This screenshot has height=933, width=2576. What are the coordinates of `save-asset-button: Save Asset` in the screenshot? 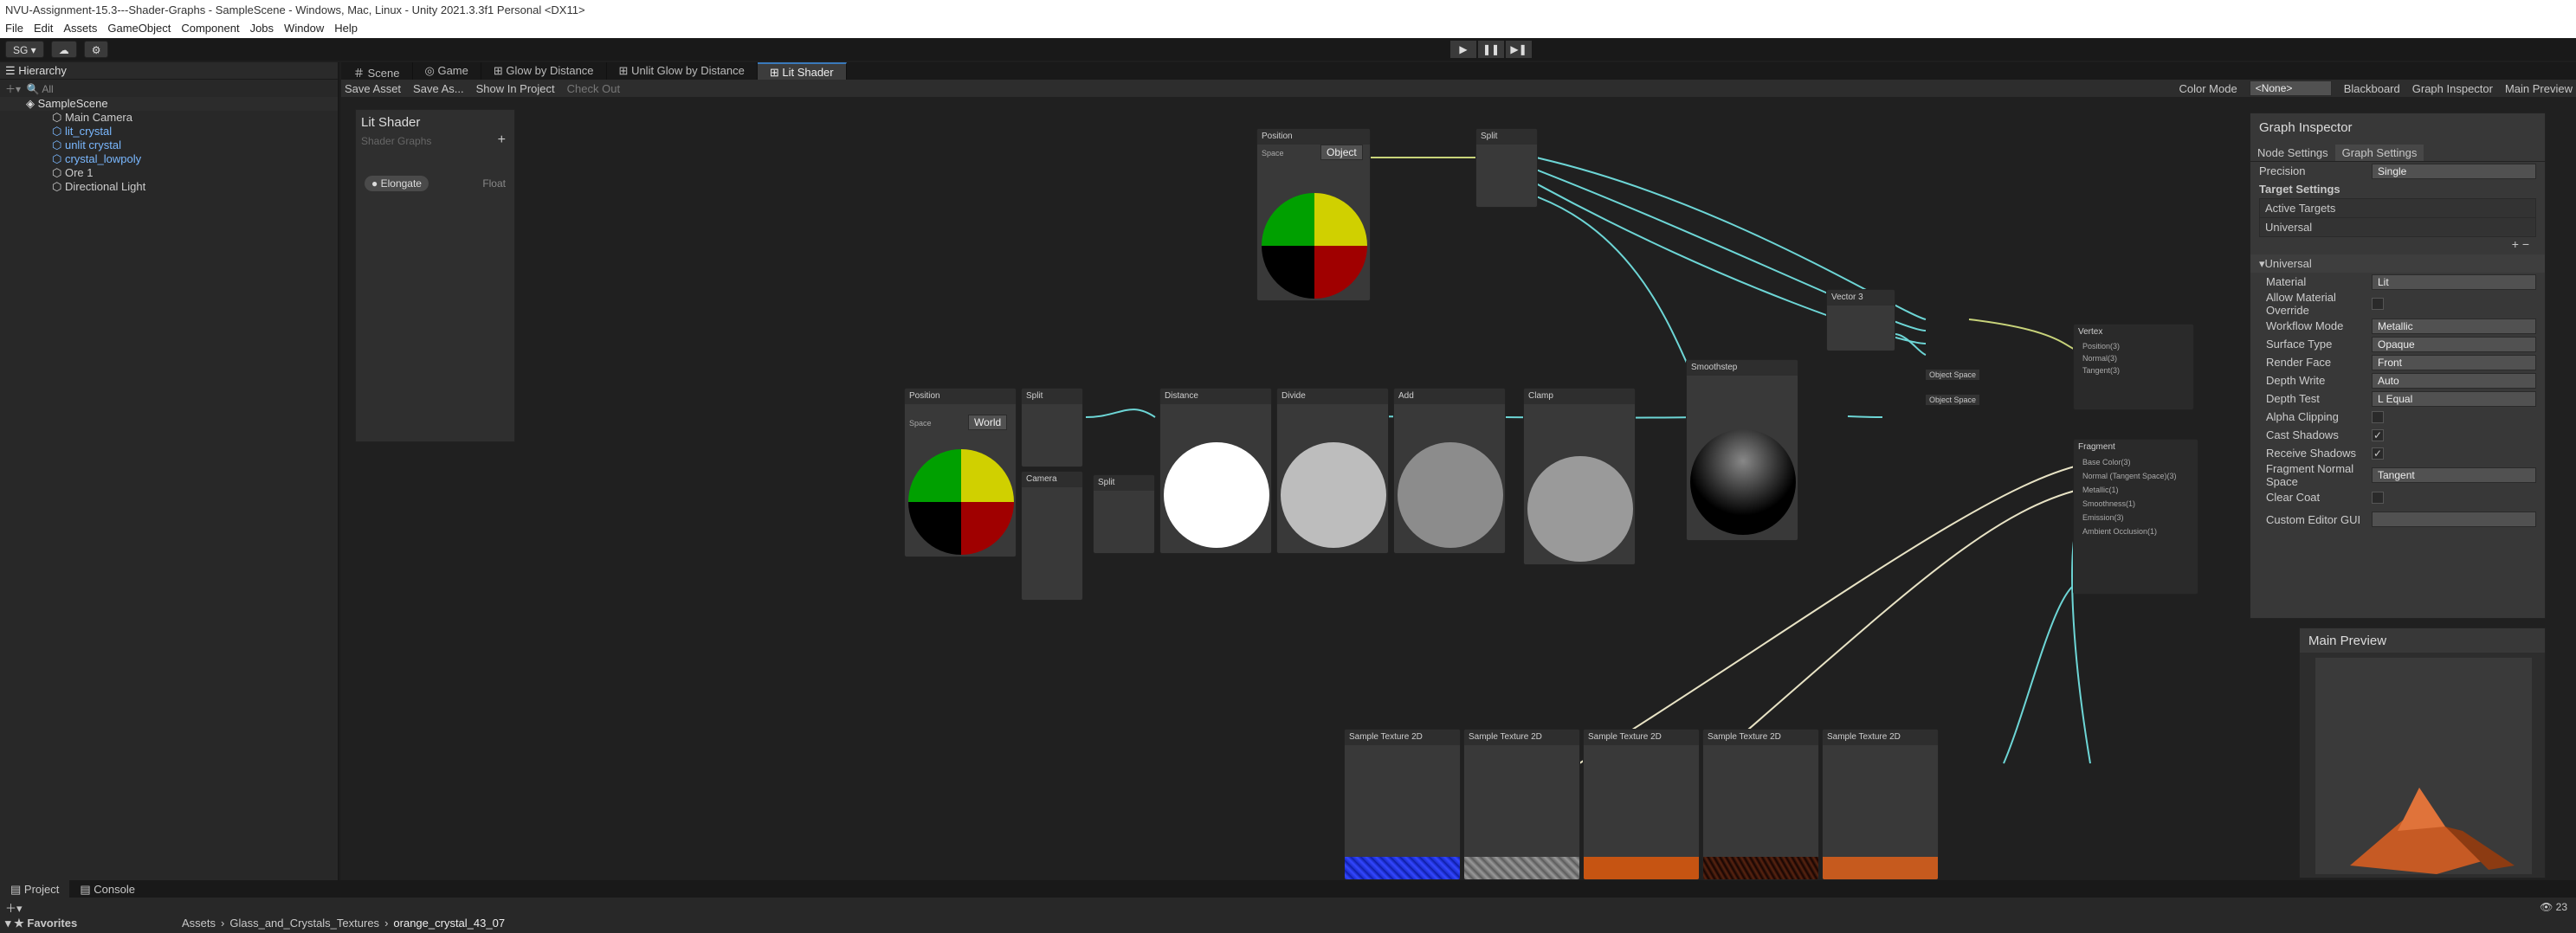 It's located at (373, 89).